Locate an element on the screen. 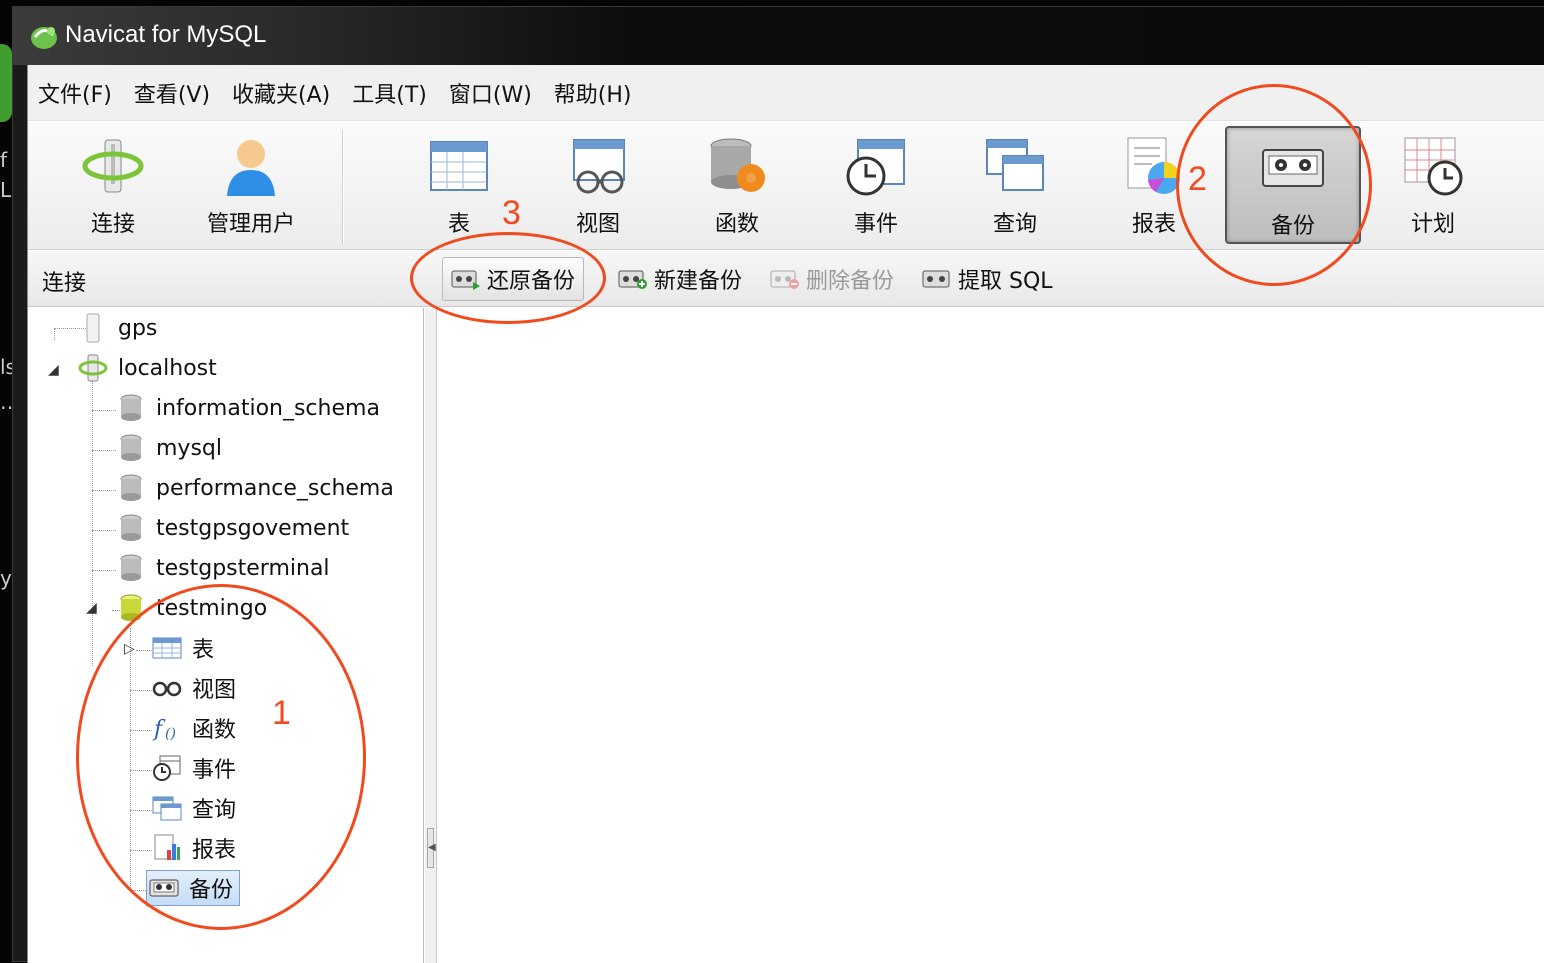  function-icon is located at coordinates (737, 166).